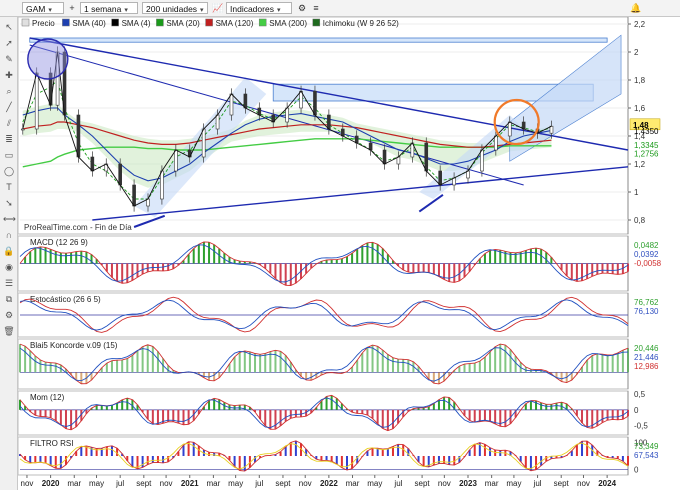 Image resolution: width=680 pixels, height=490 pixels. Describe the element at coordinates (640, 394) in the screenshot. I see `panel-y-tick-label: 0,5` at that location.